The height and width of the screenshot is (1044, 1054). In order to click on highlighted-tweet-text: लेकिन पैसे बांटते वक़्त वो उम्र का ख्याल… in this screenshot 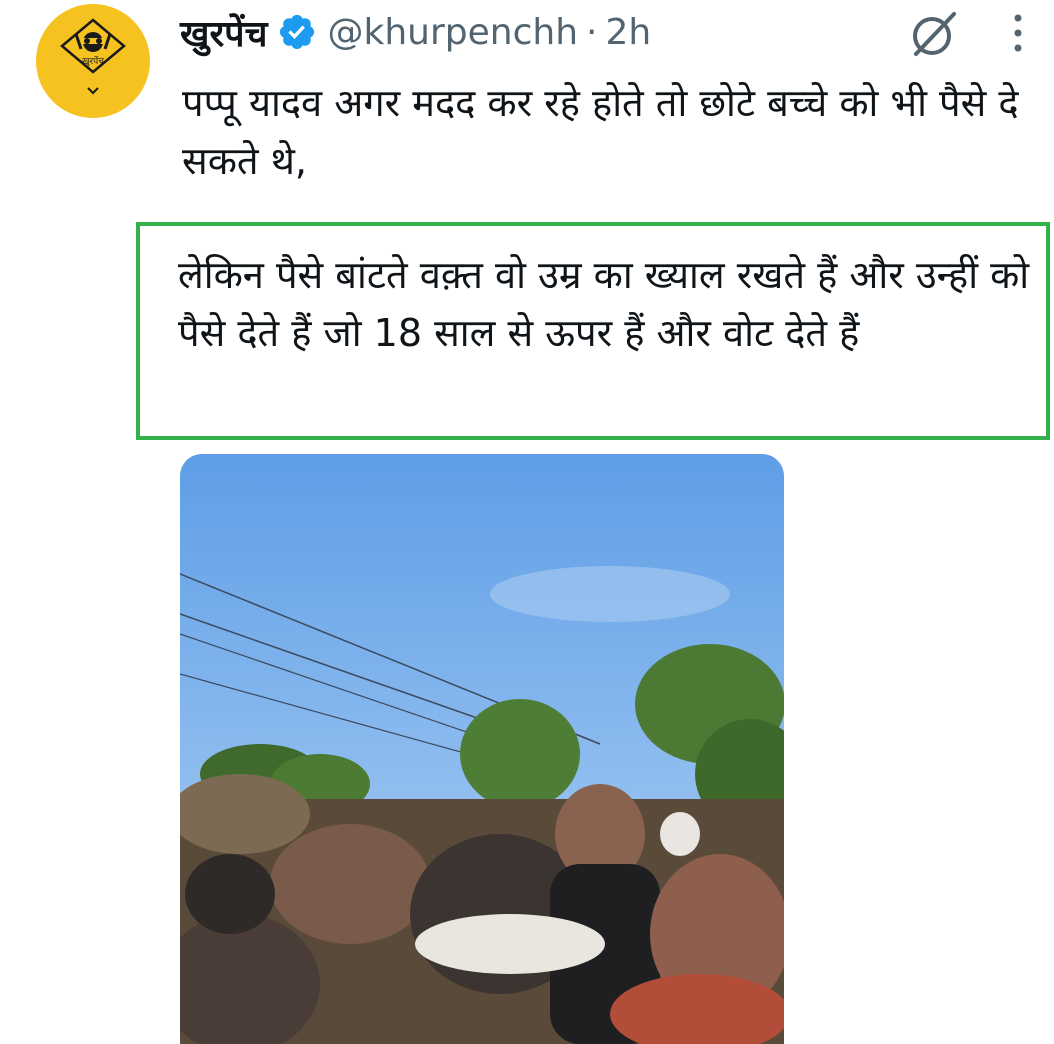, I will do `click(604, 304)`.